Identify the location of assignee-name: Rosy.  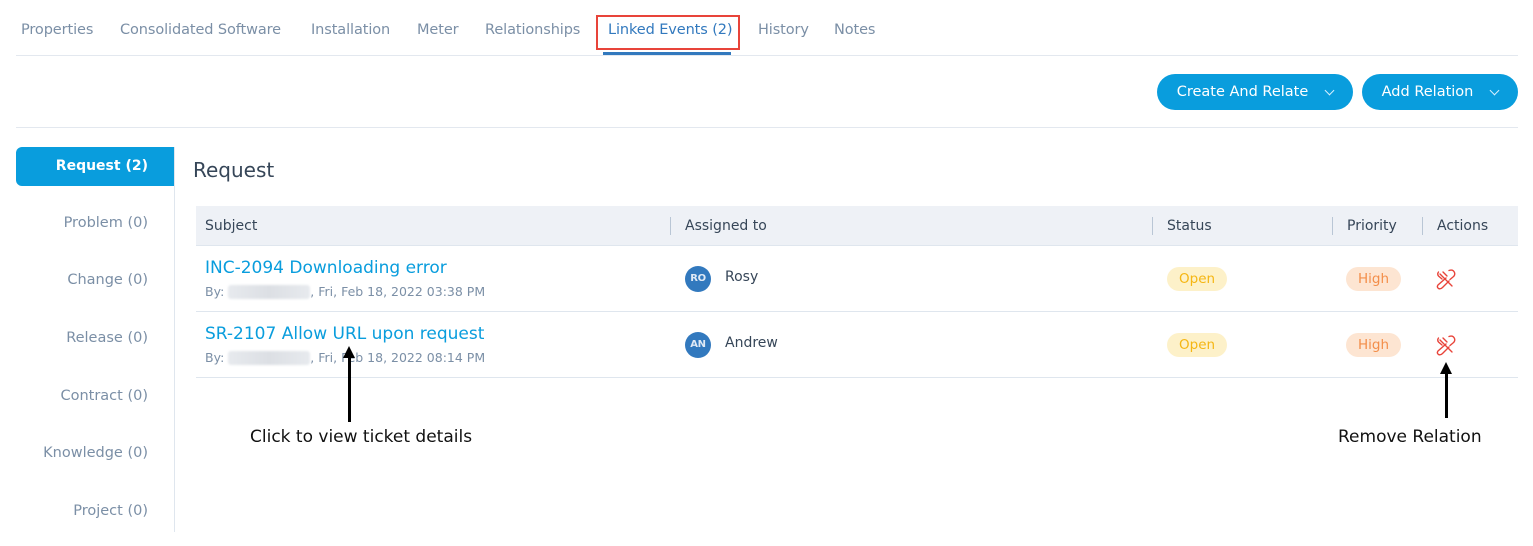
(742, 277).